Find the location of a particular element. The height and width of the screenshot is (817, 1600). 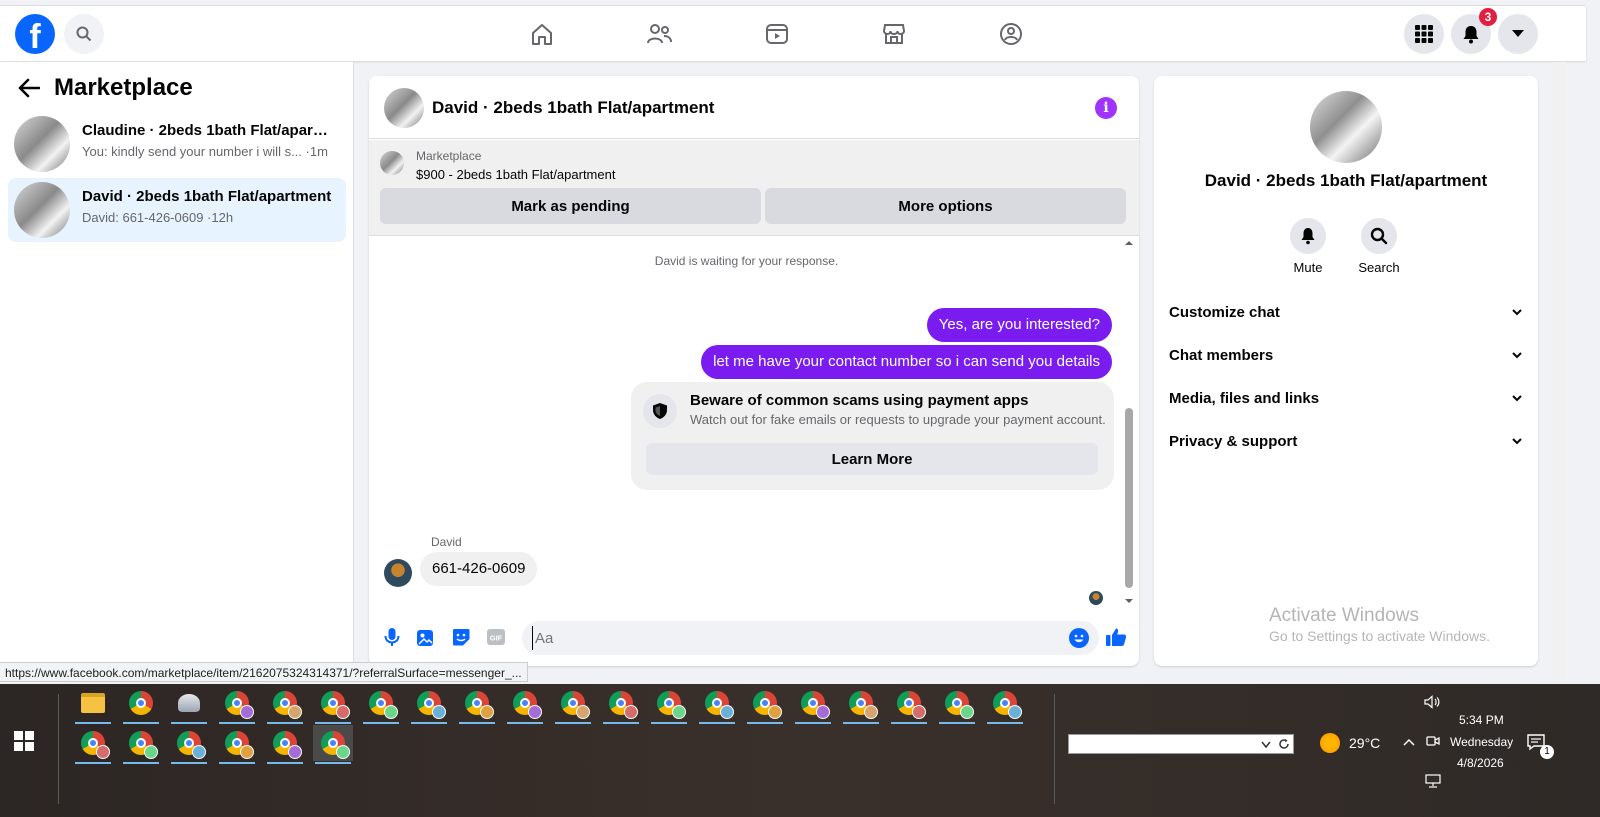

menu-button is located at coordinates (1424, 34).